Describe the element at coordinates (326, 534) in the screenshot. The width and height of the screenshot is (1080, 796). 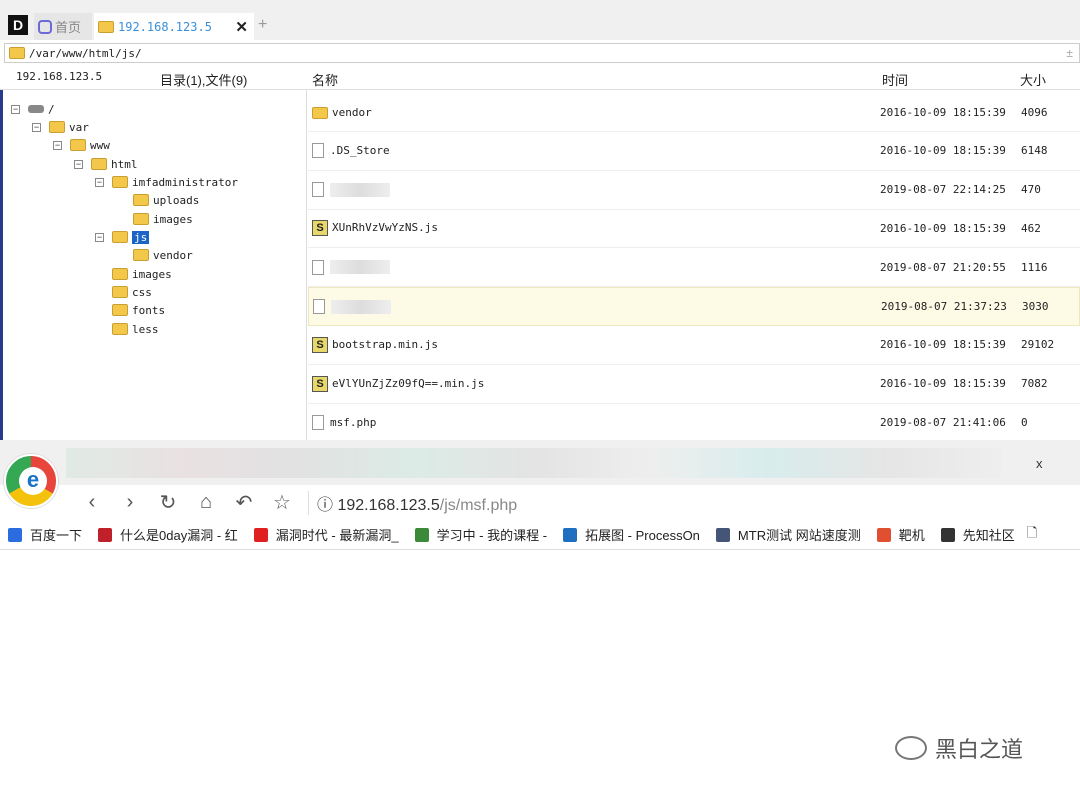
I see `bookmark-item: 漏洞时代 - 最新漏洞_` at that location.